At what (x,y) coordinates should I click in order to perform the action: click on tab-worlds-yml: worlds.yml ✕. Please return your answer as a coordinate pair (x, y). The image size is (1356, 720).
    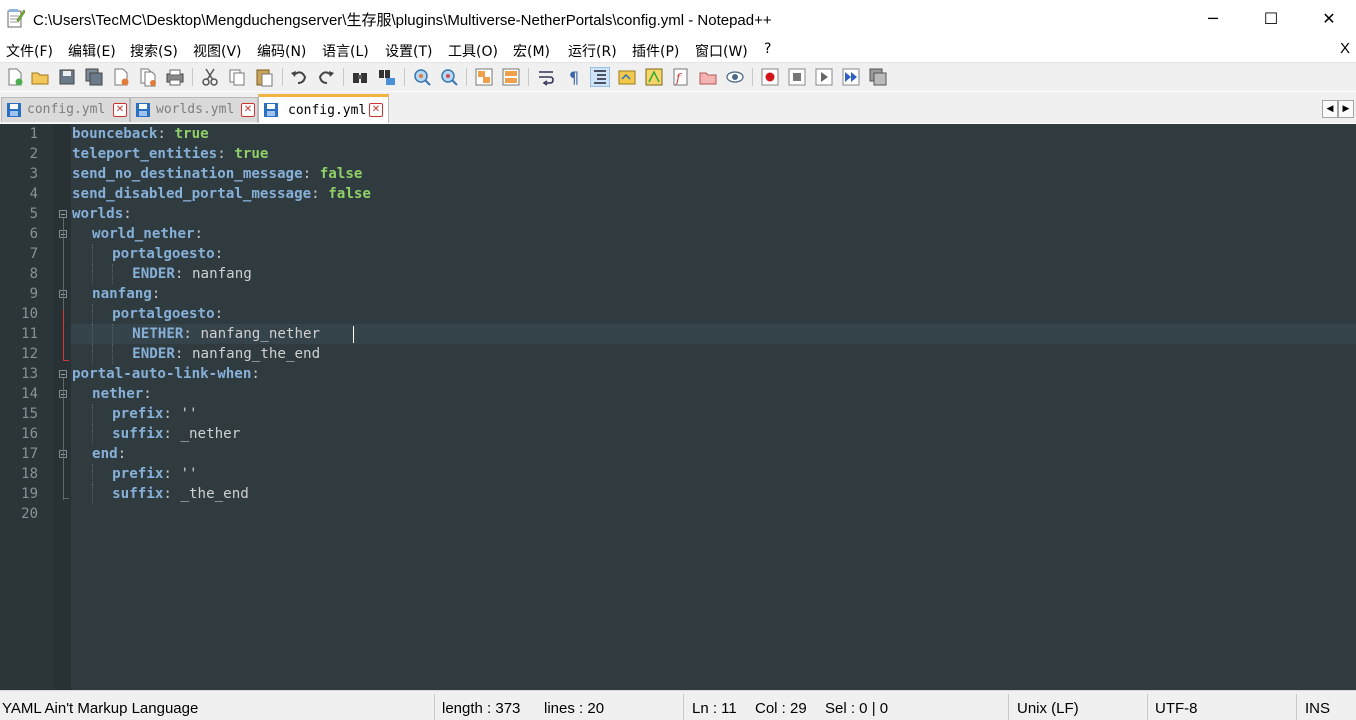
    Looking at the image, I should click on (194, 109).